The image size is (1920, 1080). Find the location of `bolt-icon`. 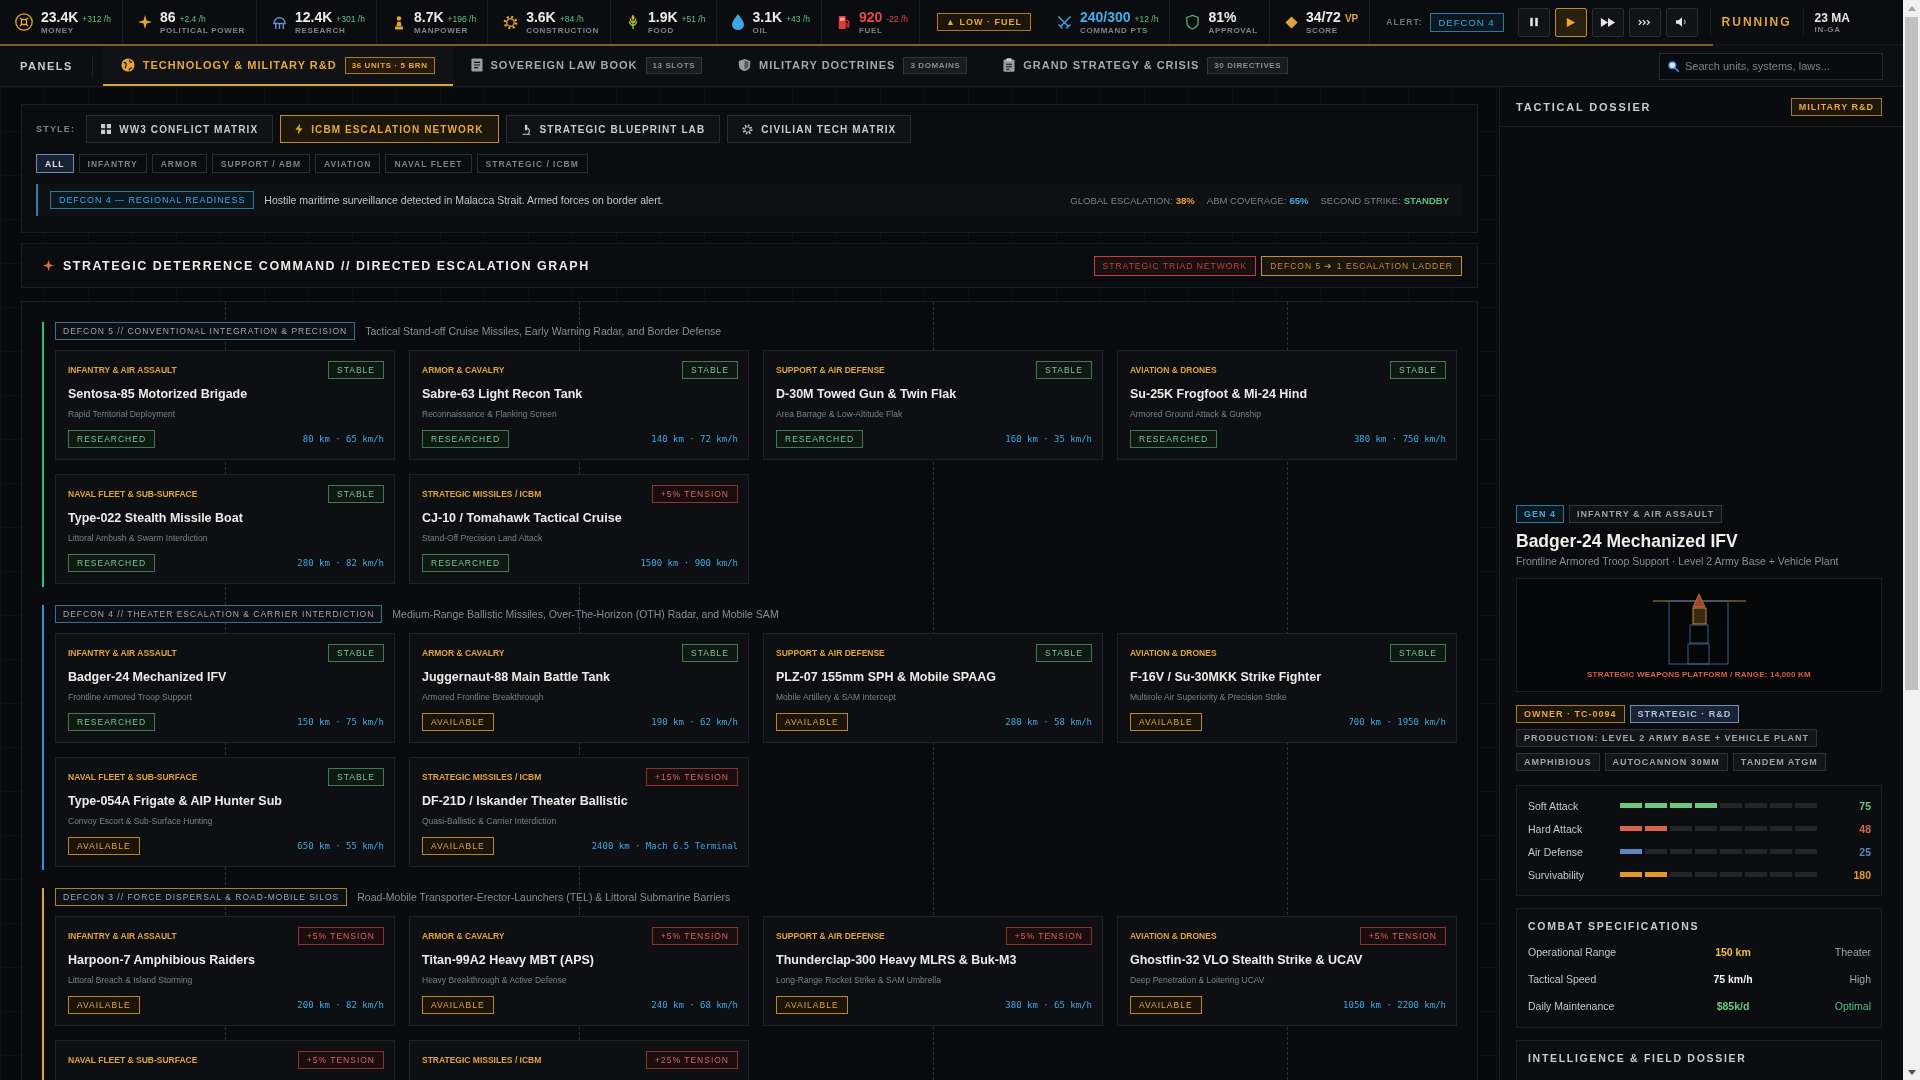

bolt-icon is located at coordinates (299, 129).